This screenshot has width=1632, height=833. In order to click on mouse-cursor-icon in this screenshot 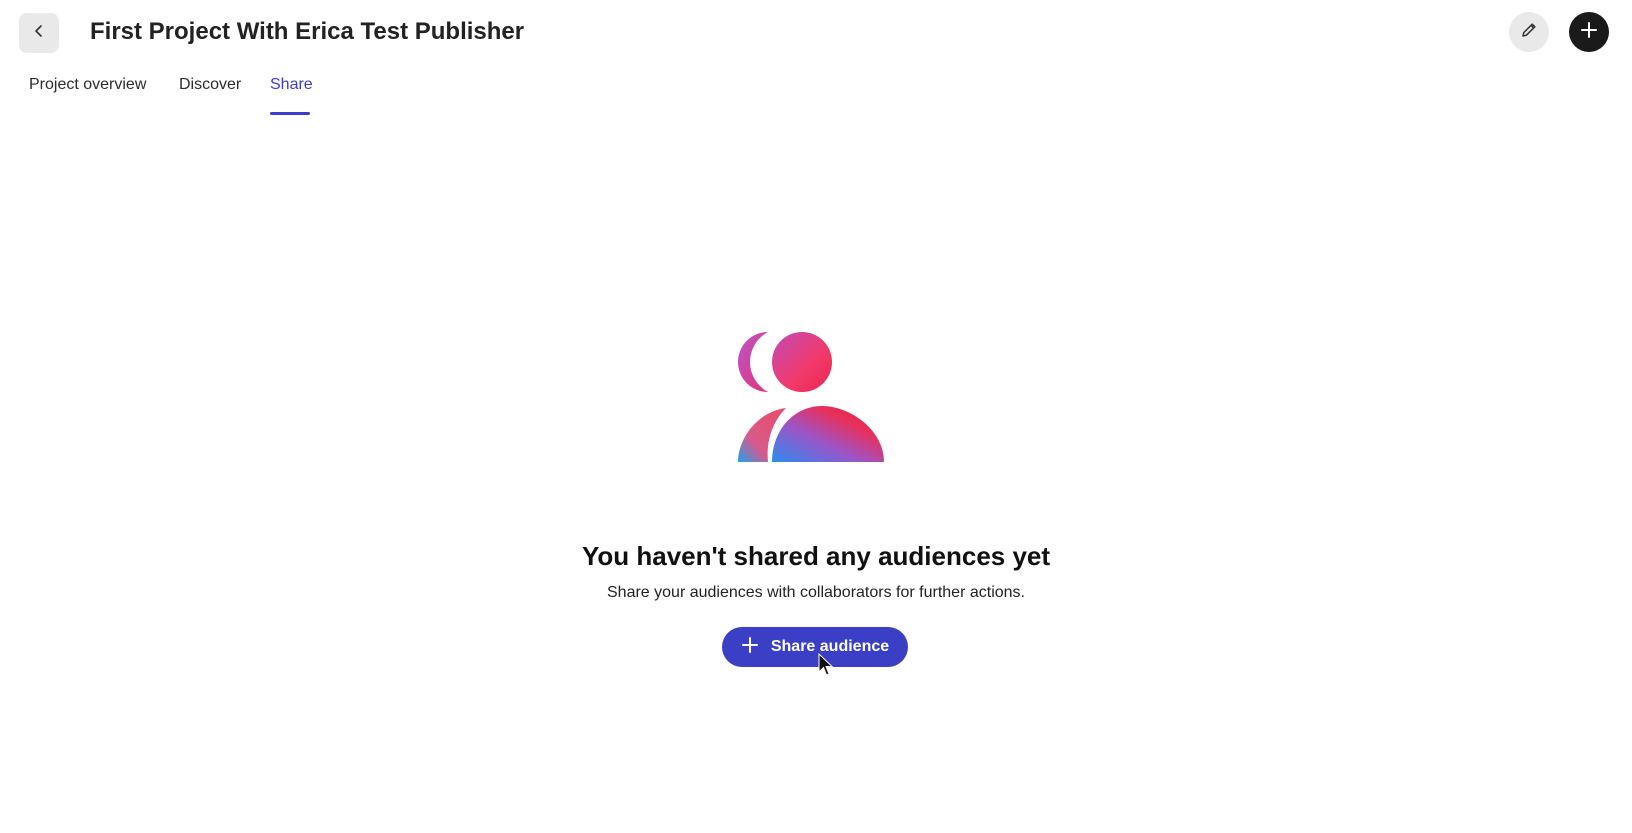, I will do `click(826, 664)`.